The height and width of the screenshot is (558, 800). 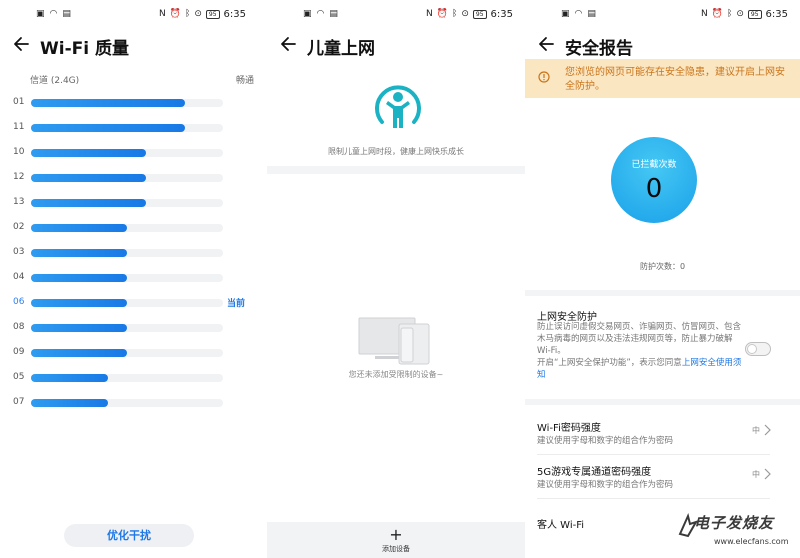 I want to click on channel-row: 04, so click(x=129, y=277).